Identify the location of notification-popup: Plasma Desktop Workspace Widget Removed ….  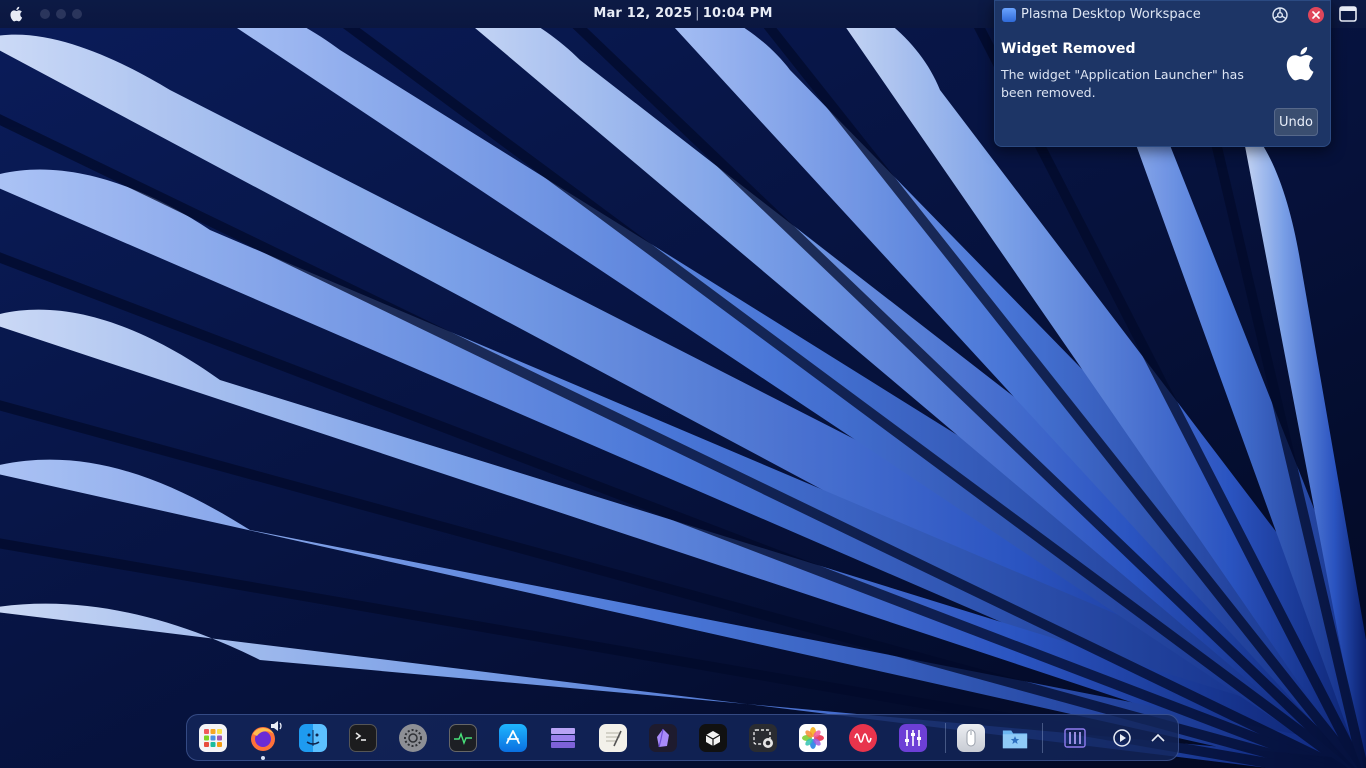
(1162, 73).